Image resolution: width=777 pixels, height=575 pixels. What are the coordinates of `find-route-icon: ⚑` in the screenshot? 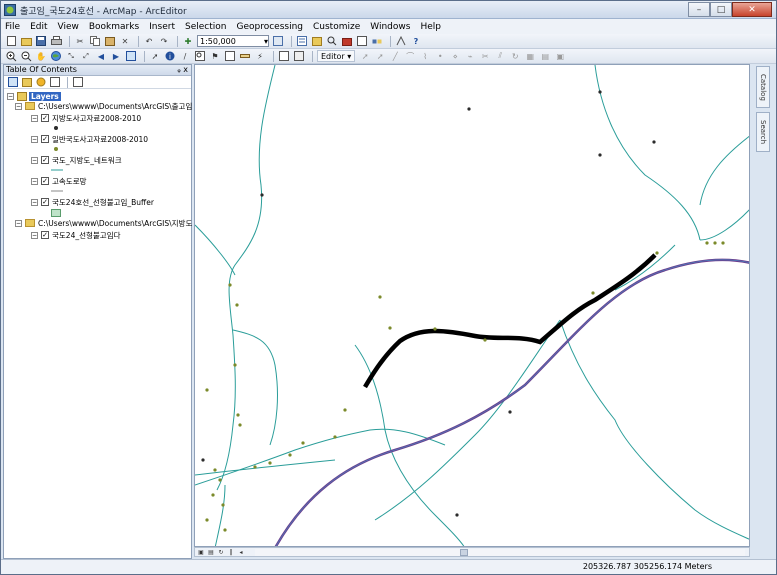 It's located at (215, 56).